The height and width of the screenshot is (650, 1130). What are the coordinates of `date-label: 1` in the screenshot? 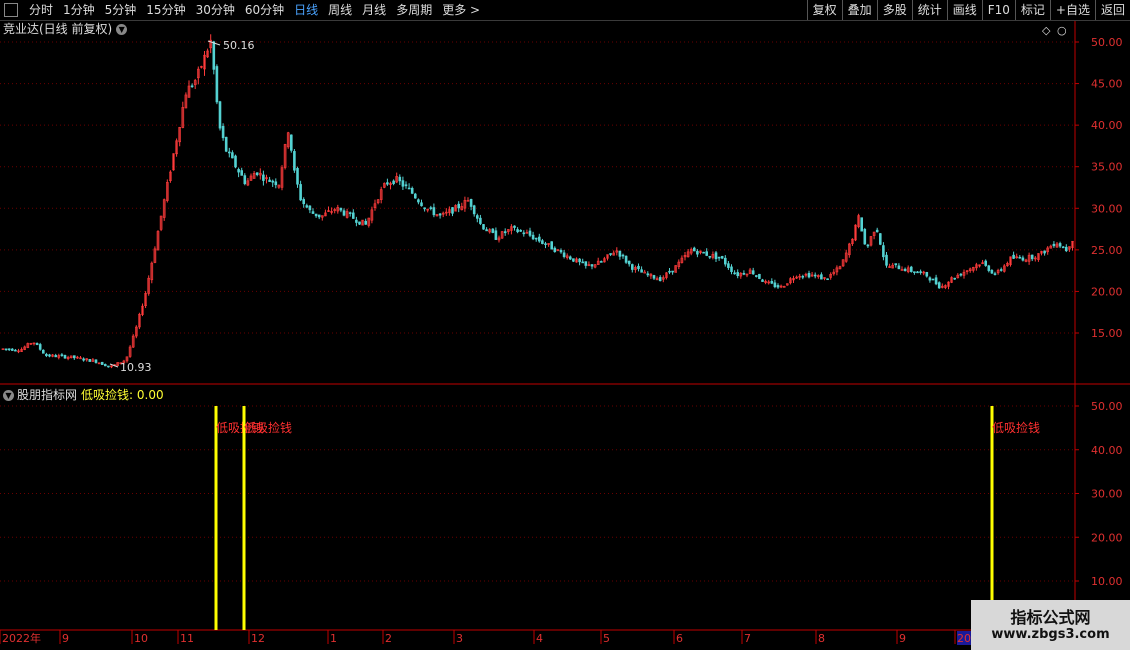 It's located at (333, 638).